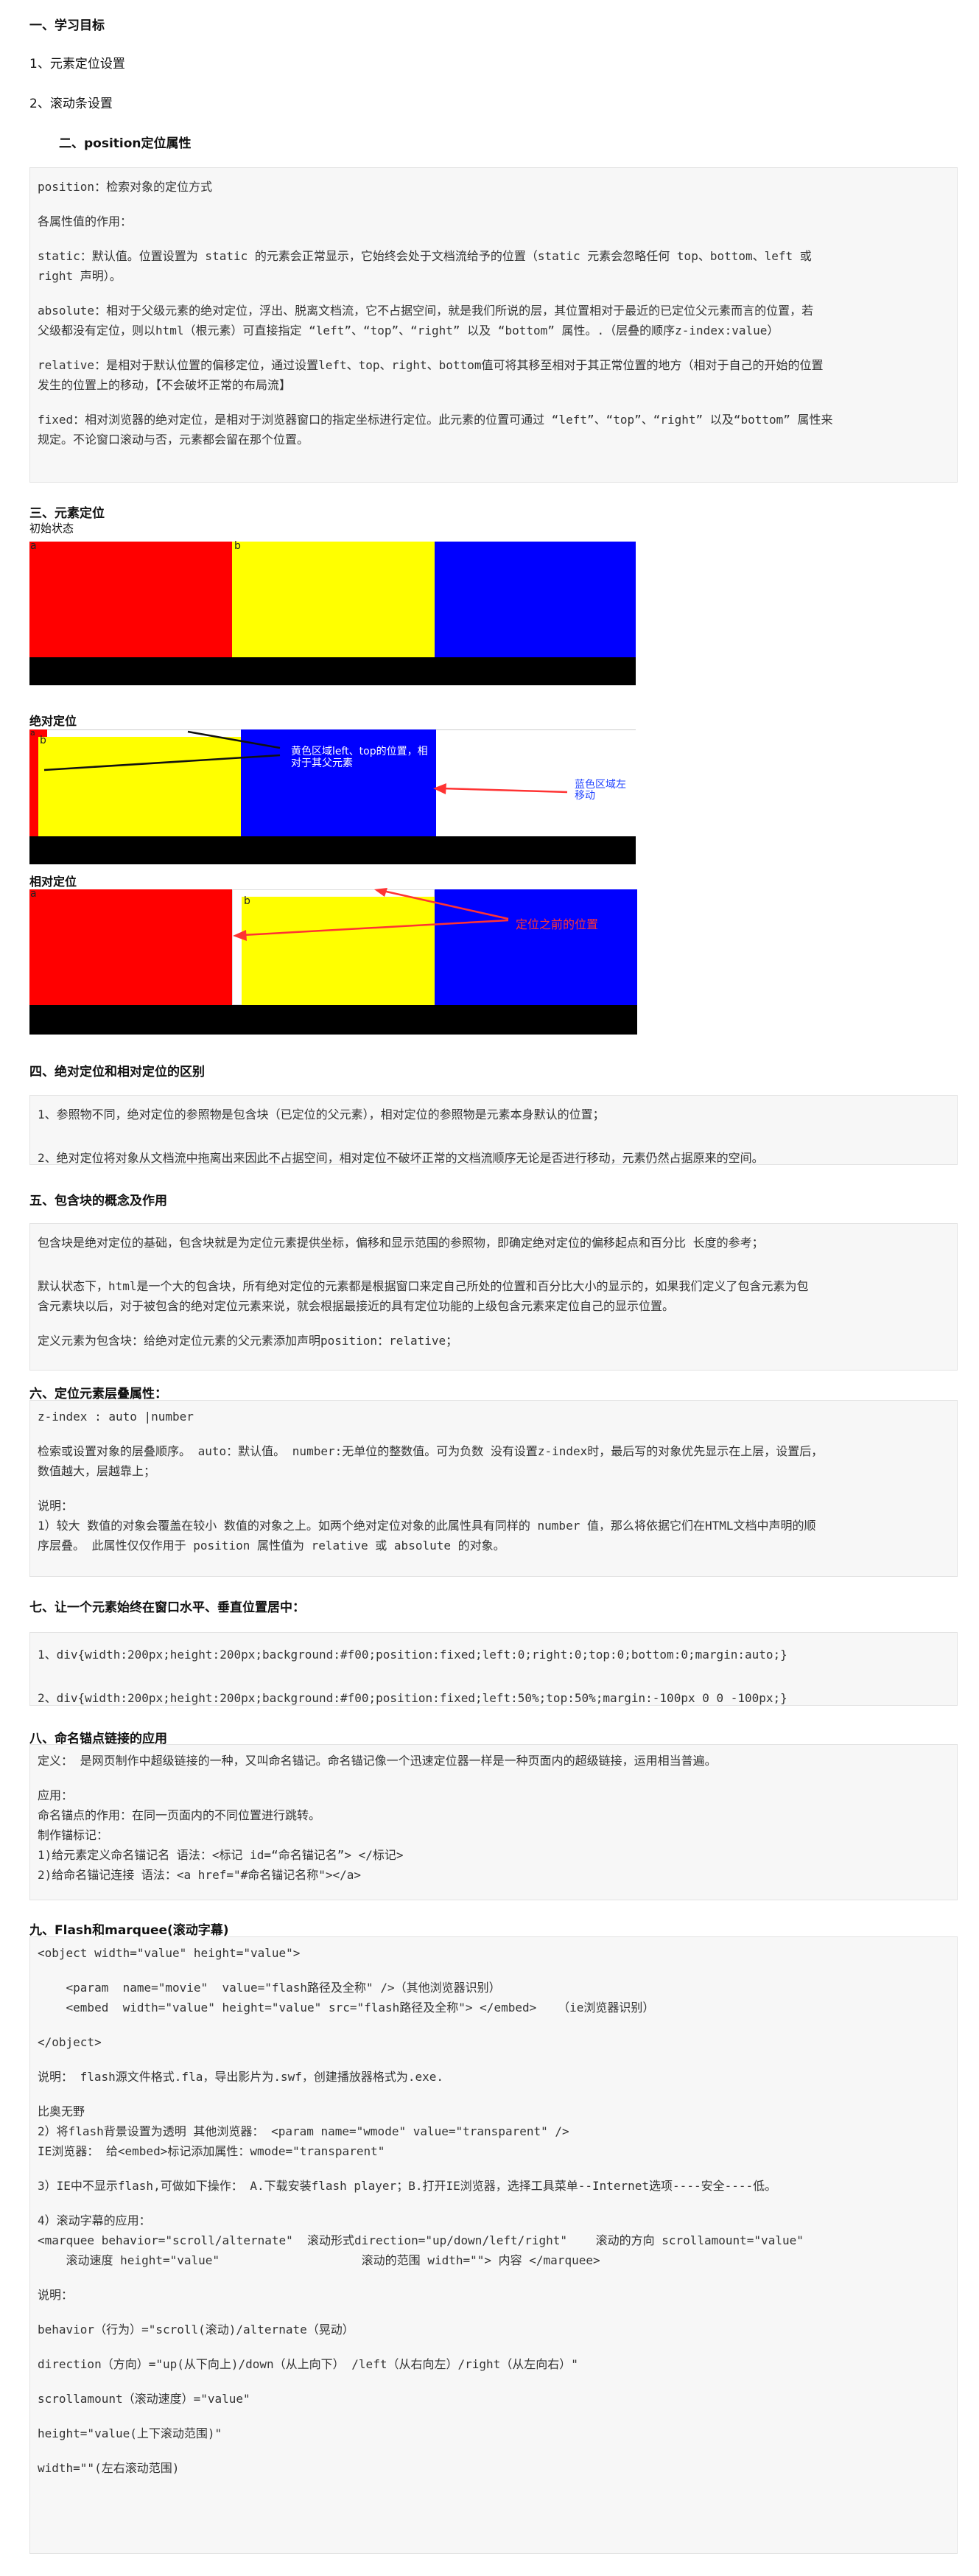 The image size is (979, 2576). Describe the element at coordinates (173, 440) in the screenshot. I see `code-line: 规定。不论窗口滚动与否，元素都会留在那个位置。` at that location.